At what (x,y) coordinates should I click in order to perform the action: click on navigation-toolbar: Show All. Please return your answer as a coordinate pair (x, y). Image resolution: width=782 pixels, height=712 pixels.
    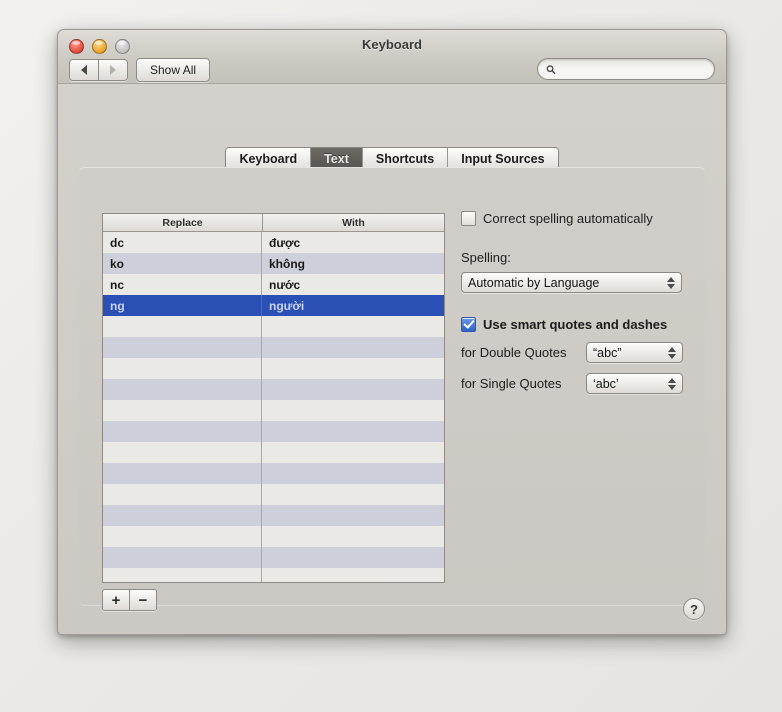
    Looking at the image, I should click on (140, 70).